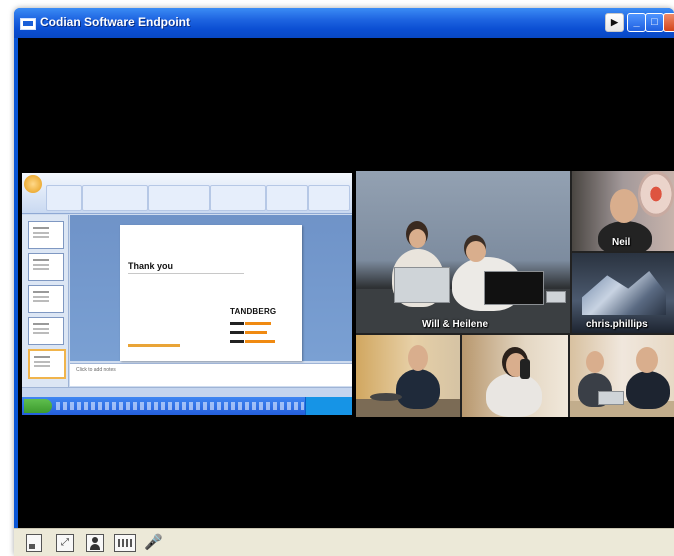  What do you see at coordinates (253, 311) in the screenshot?
I see `slide-brand: TANDBERG` at bounding box center [253, 311].